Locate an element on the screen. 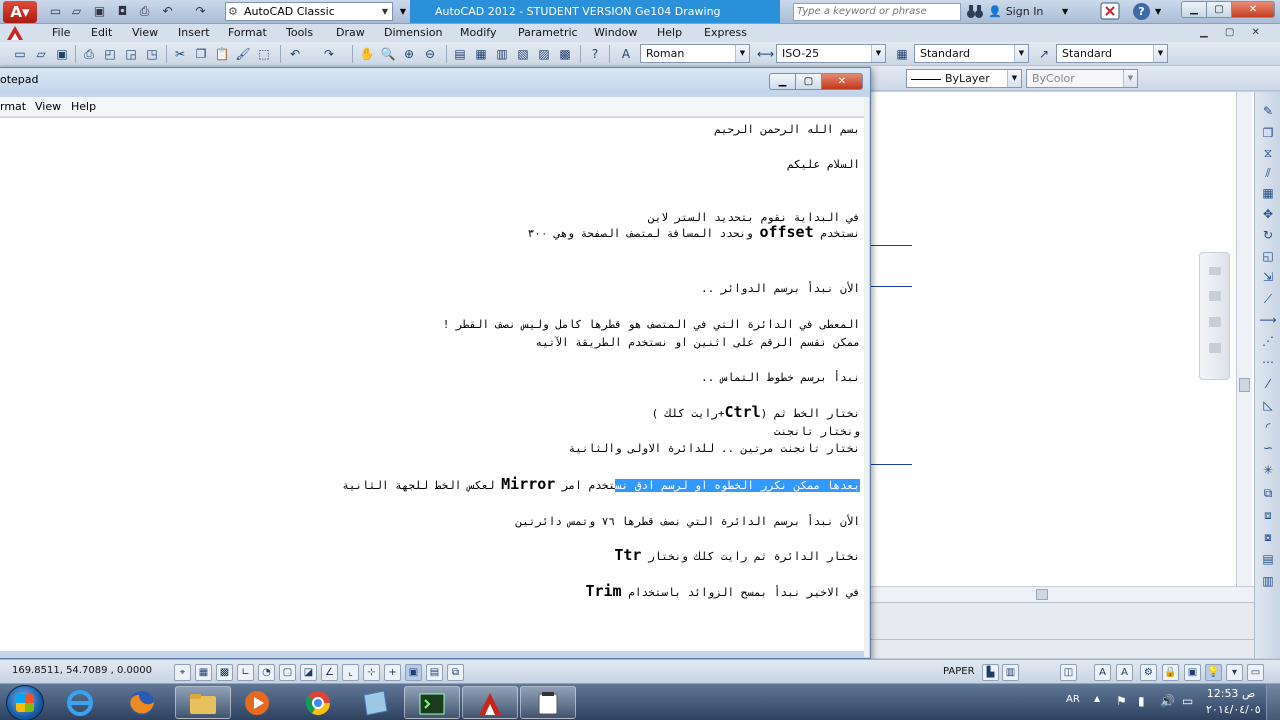 The width and height of the screenshot is (1280, 720). chamfer-icon: ◺ is located at coordinates (1268, 405).